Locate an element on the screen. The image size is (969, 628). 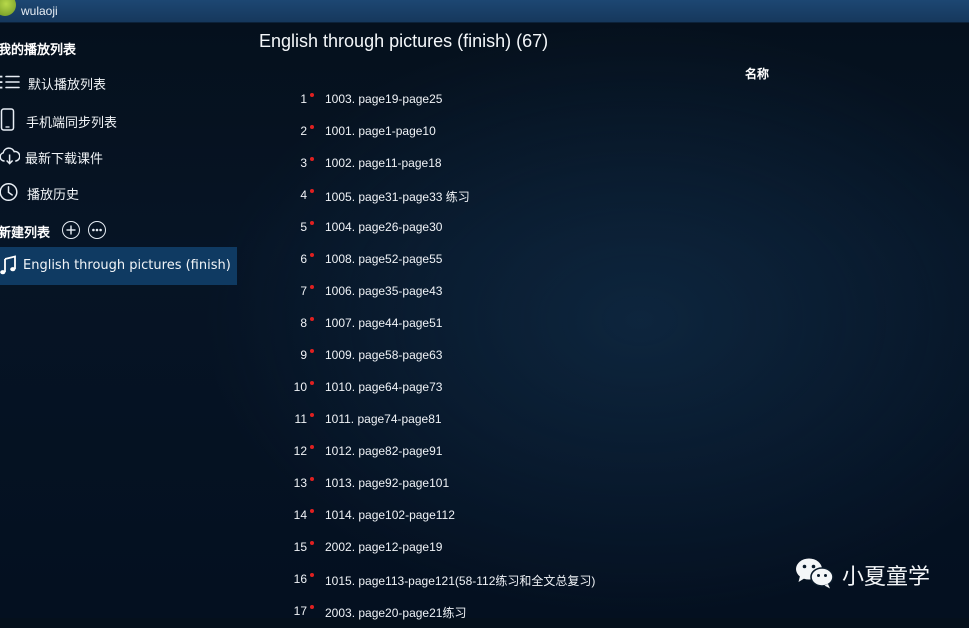
page-title: English through pictures (finish) (67) is located at coordinates (404, 41).